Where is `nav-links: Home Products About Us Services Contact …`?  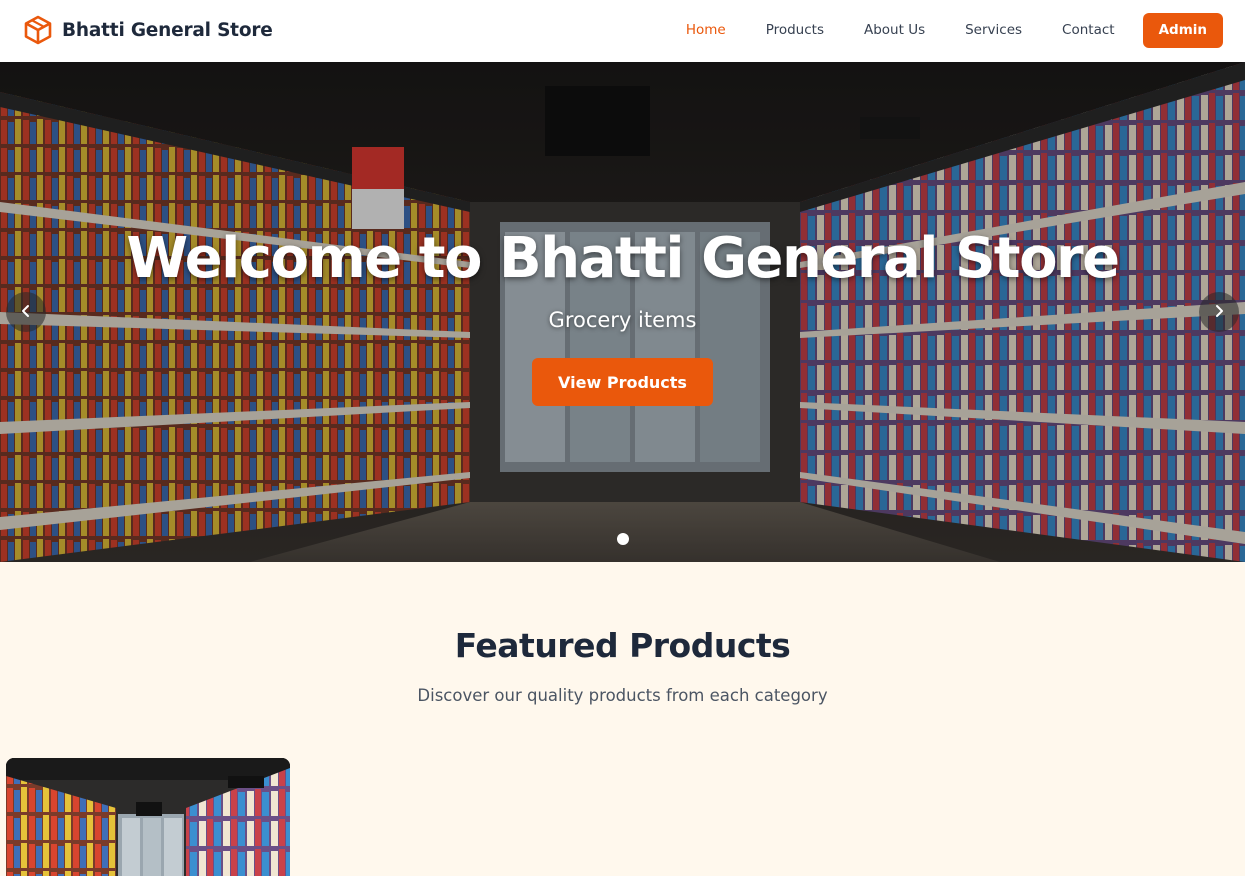 nav-links: Home Products About Us Services Contact … is located at coordinates (934, 30).